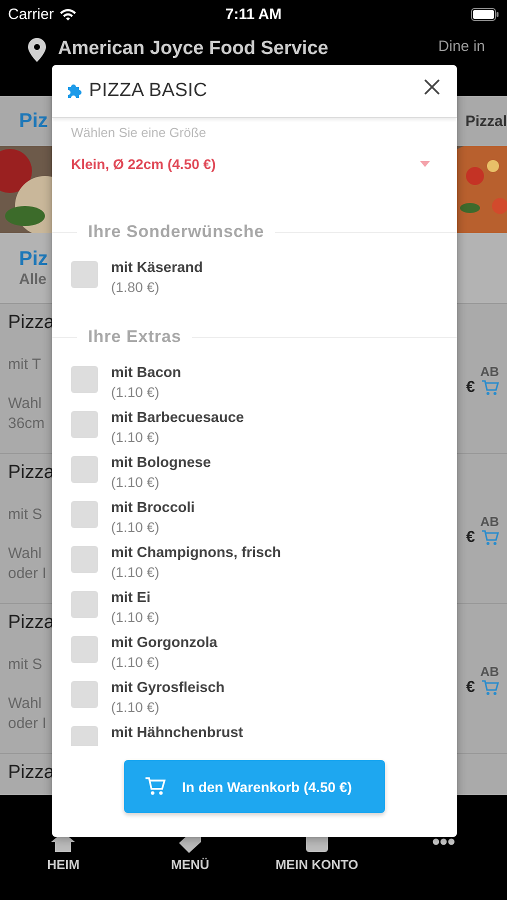 This screenshot has width=507, height=900. Describe the element at coordinates (157, 268) in the screenshot. I see `option-name: mit Käserand` at that location.